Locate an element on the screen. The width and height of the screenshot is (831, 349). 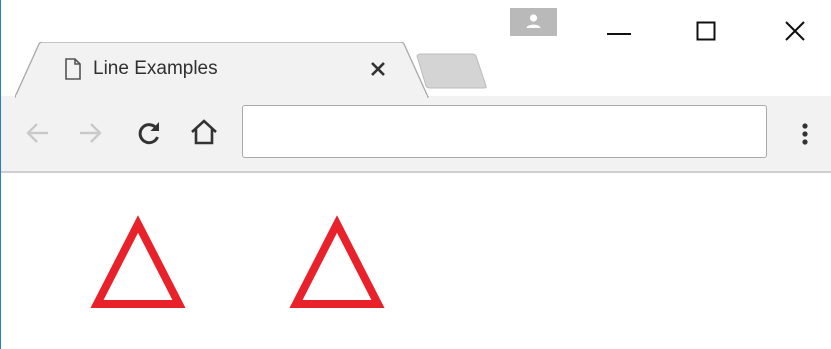
back-button is located at coordinates (38, 133).